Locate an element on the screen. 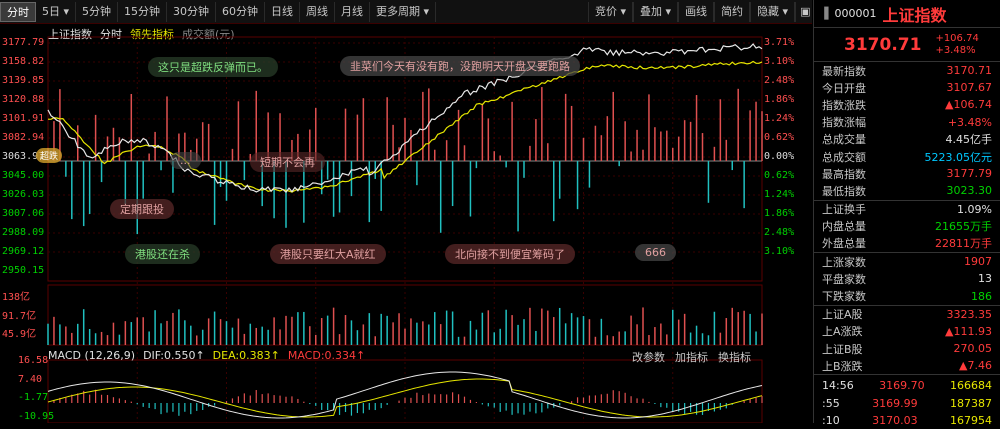 Image resolution: width=1000 pixels, height=429 pixels. axis-tick-label: 3082.94 is located at coordinates (23, 137).